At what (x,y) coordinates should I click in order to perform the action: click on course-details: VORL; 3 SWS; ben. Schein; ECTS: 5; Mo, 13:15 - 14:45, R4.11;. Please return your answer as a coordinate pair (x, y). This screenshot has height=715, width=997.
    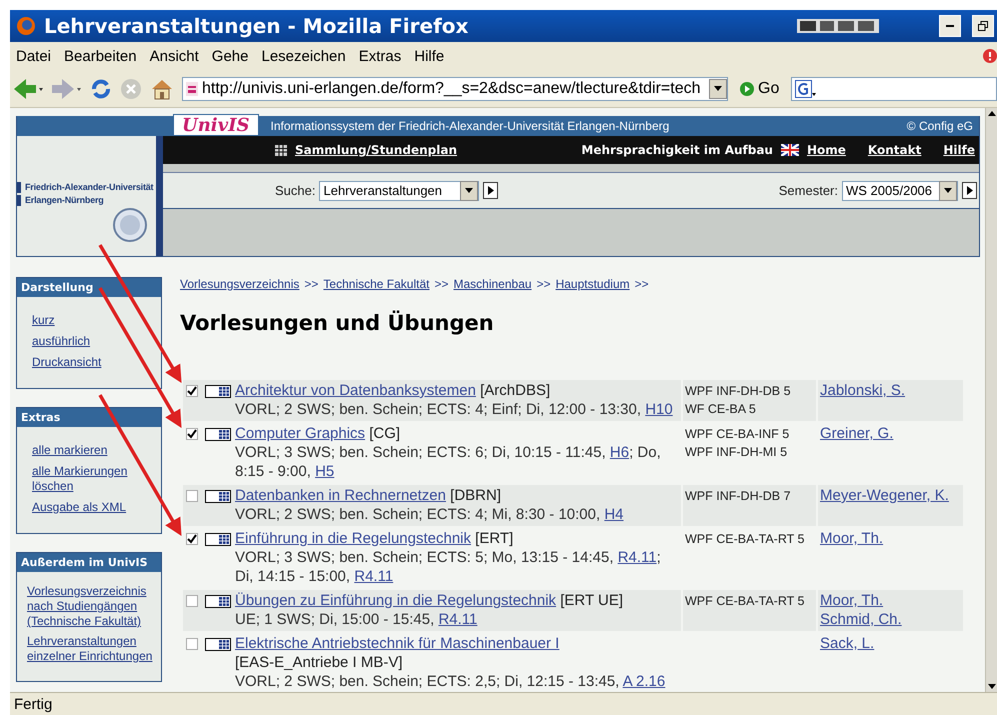
    Looking at the image, I should click on (448, 557).